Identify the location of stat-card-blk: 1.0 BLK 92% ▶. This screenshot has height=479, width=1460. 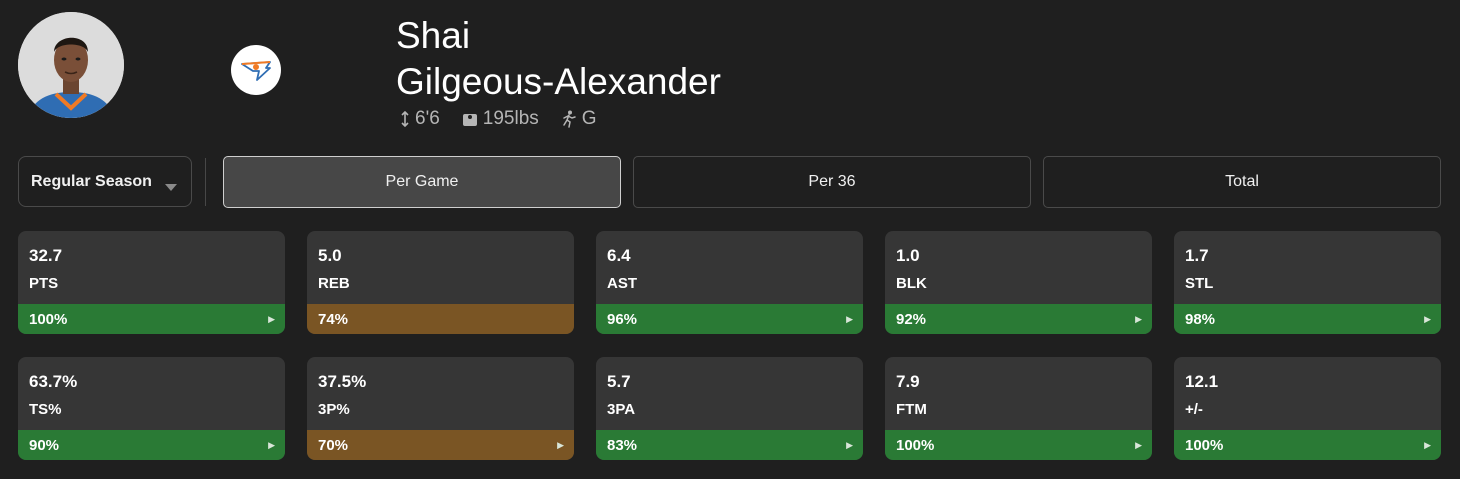
(1018, 282).